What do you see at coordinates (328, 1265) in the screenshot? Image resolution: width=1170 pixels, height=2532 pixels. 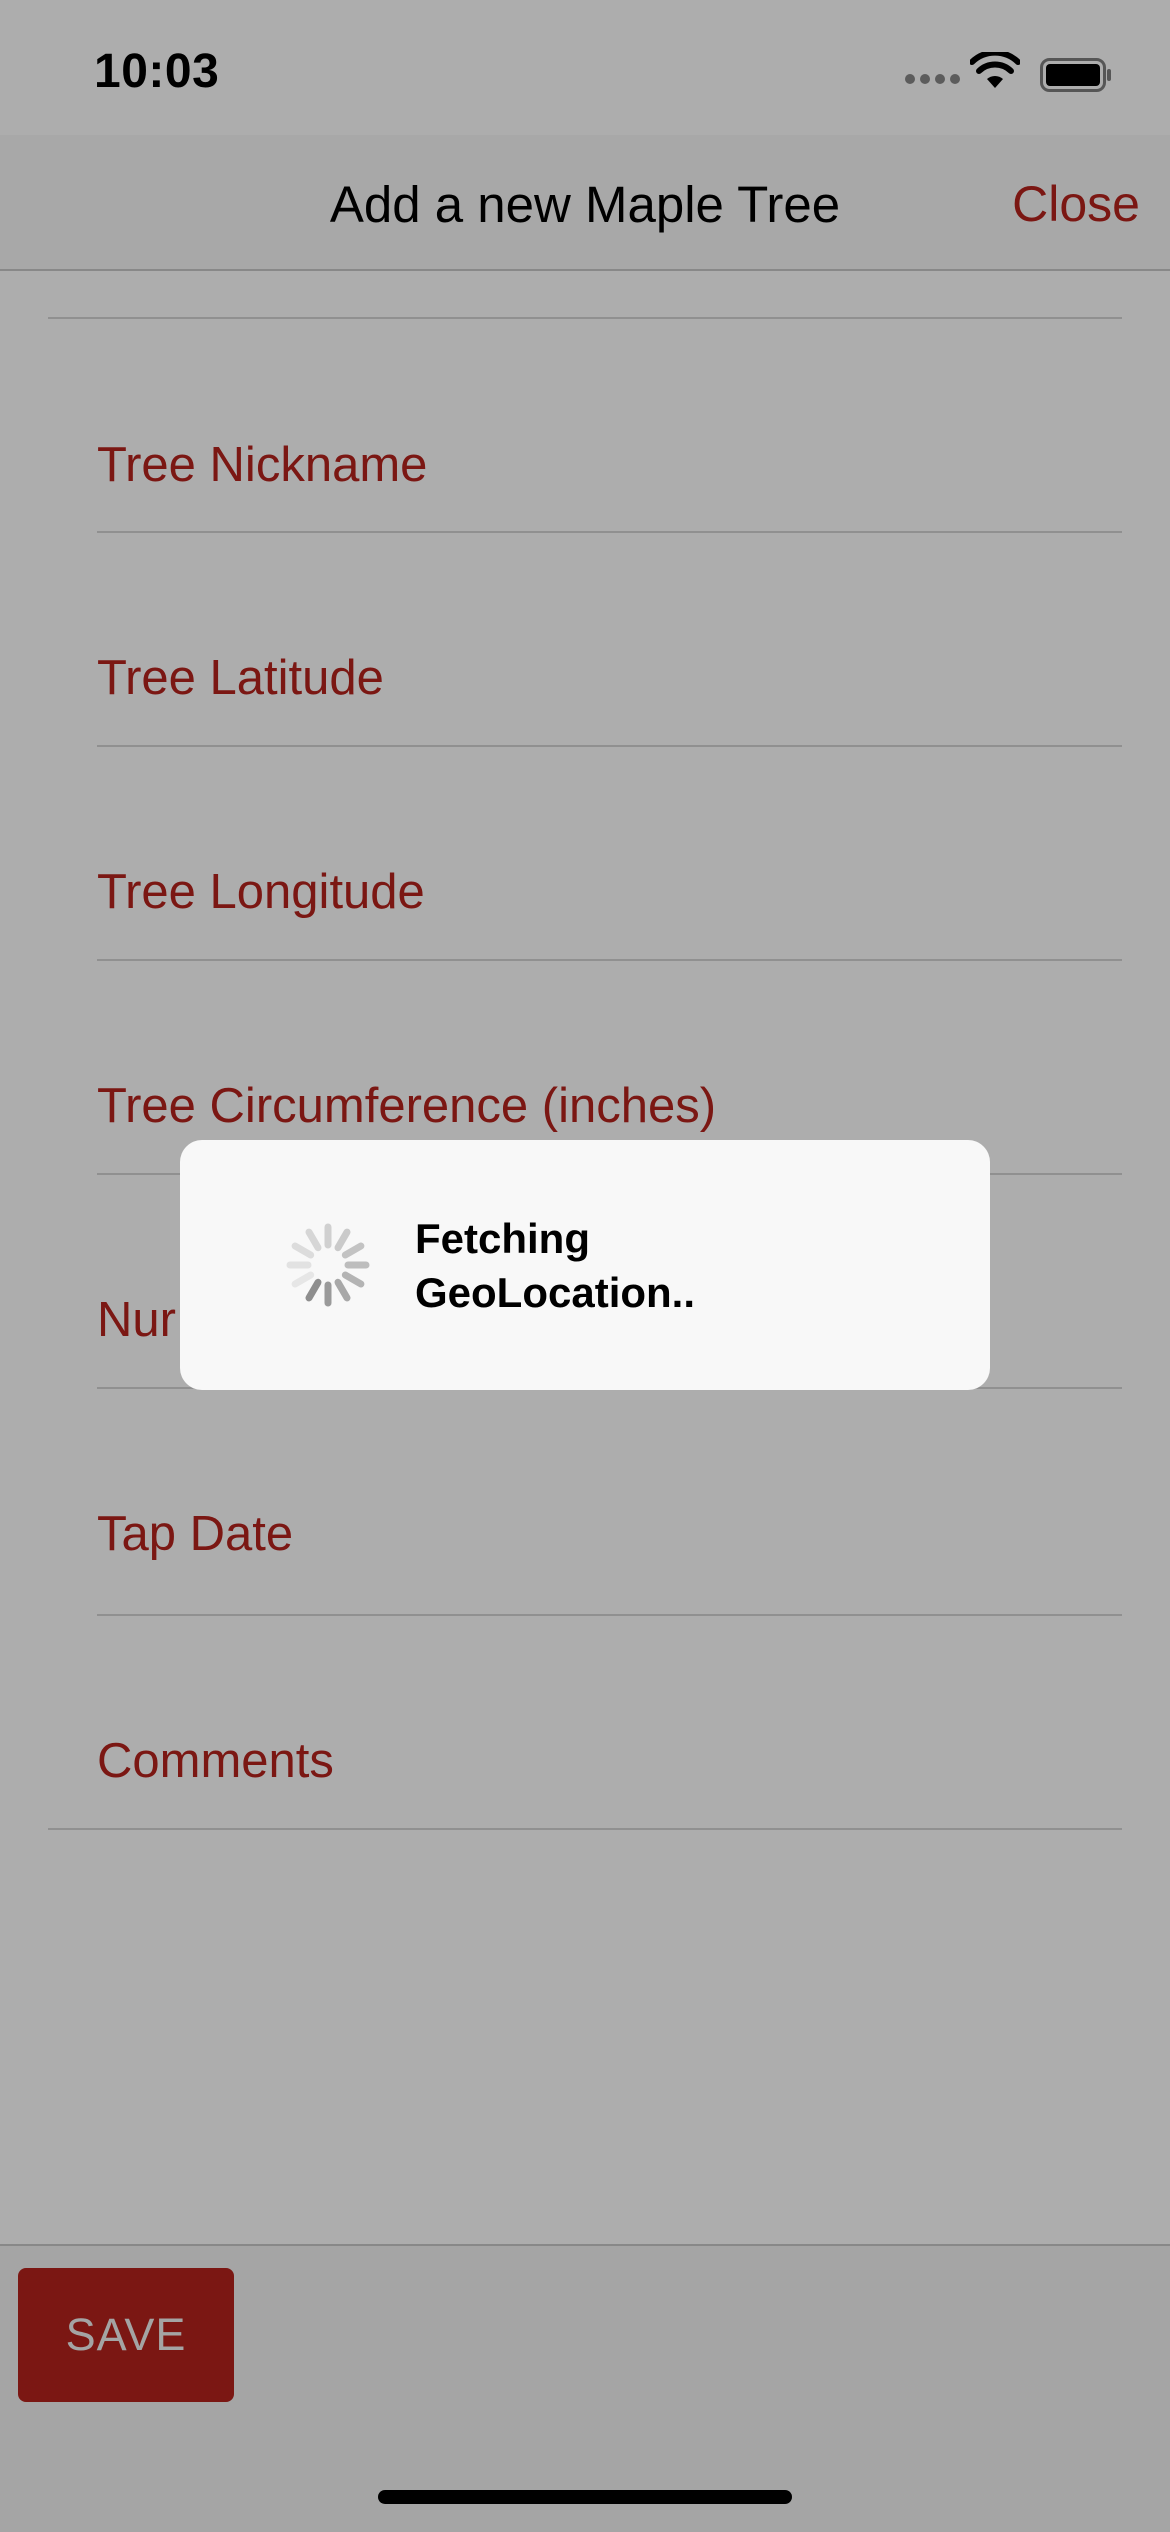 I see `loading-spinner-icon` at bounding box center [328, 1265].